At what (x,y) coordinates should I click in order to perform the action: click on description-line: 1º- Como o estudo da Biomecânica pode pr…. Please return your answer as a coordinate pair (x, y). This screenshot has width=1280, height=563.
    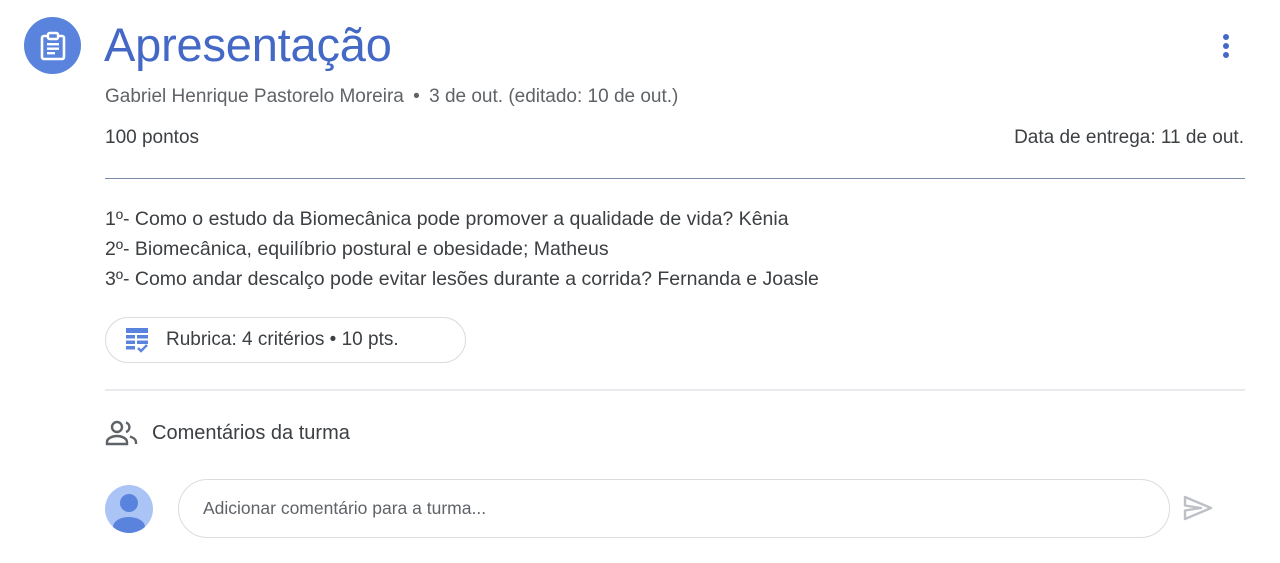
    Looking at the image, I should click on (447, 219).